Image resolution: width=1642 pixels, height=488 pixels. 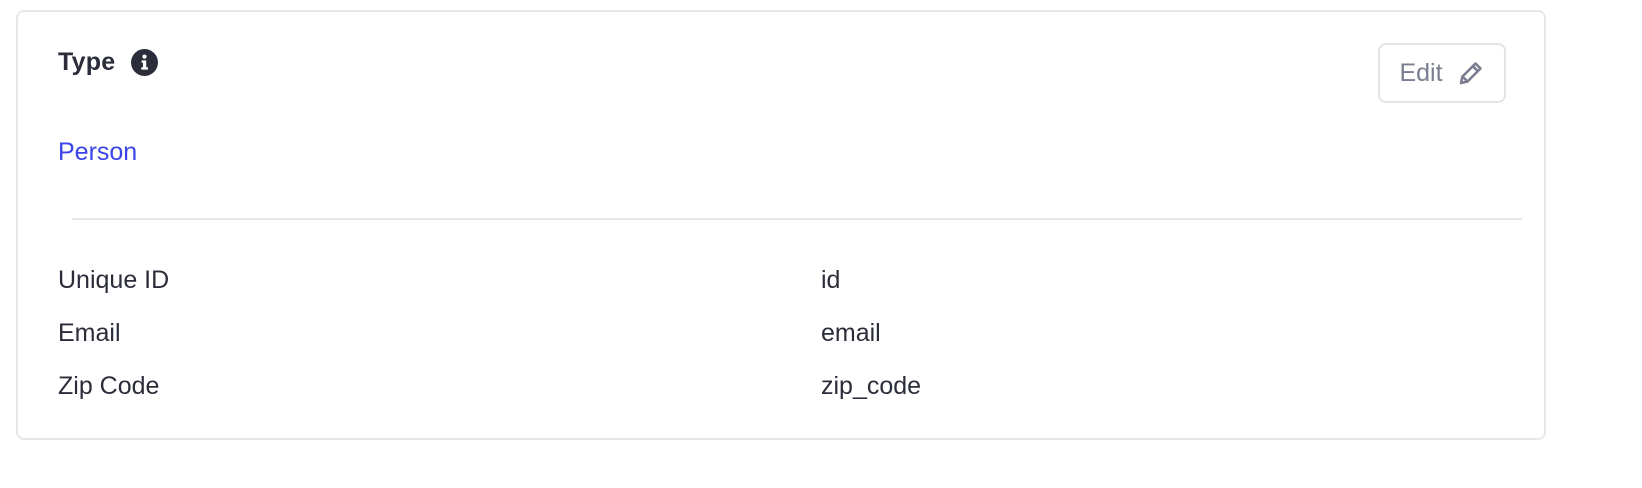 I want to click on edit-button: Edit, so click(x=1442, y=73).